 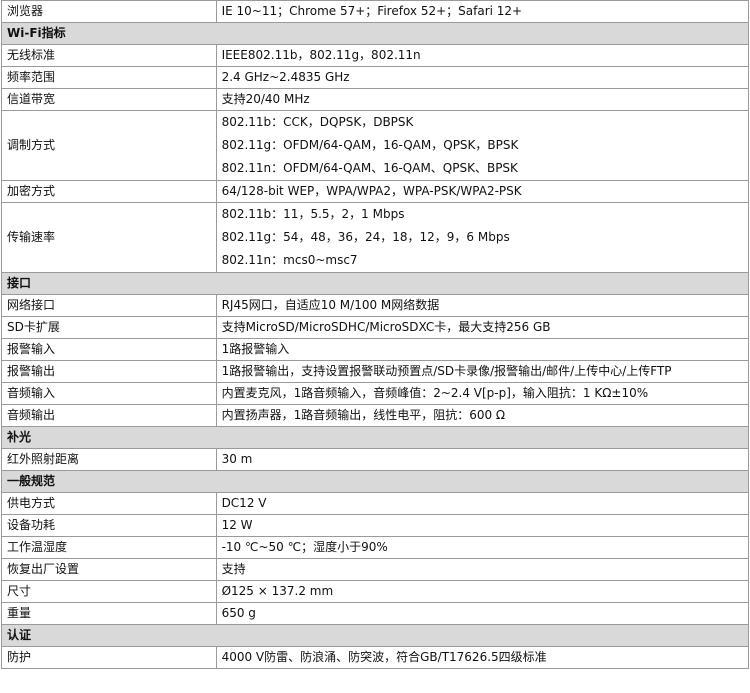 What do you see at coordinates (370, 145) in the screenshot?
I see `spec-value-line: 802.11g：OFDM/64-QAM，16-QAM，QPSK，BPSK` at bounding box center [370, 145].